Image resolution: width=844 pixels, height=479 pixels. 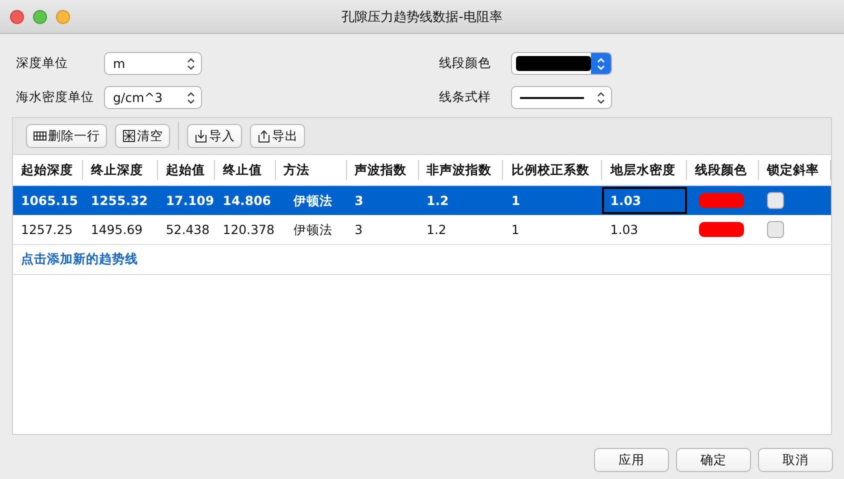 I want to click on column-header: 线段颜色, so click(x=723, y=170).